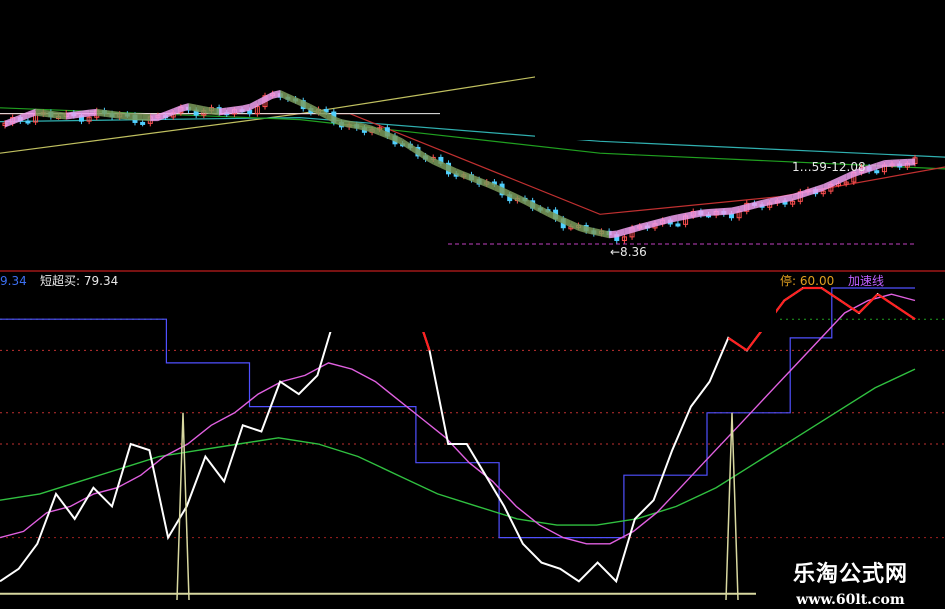  I want to click on low-price-label: ←8.36, so click(628, 252).